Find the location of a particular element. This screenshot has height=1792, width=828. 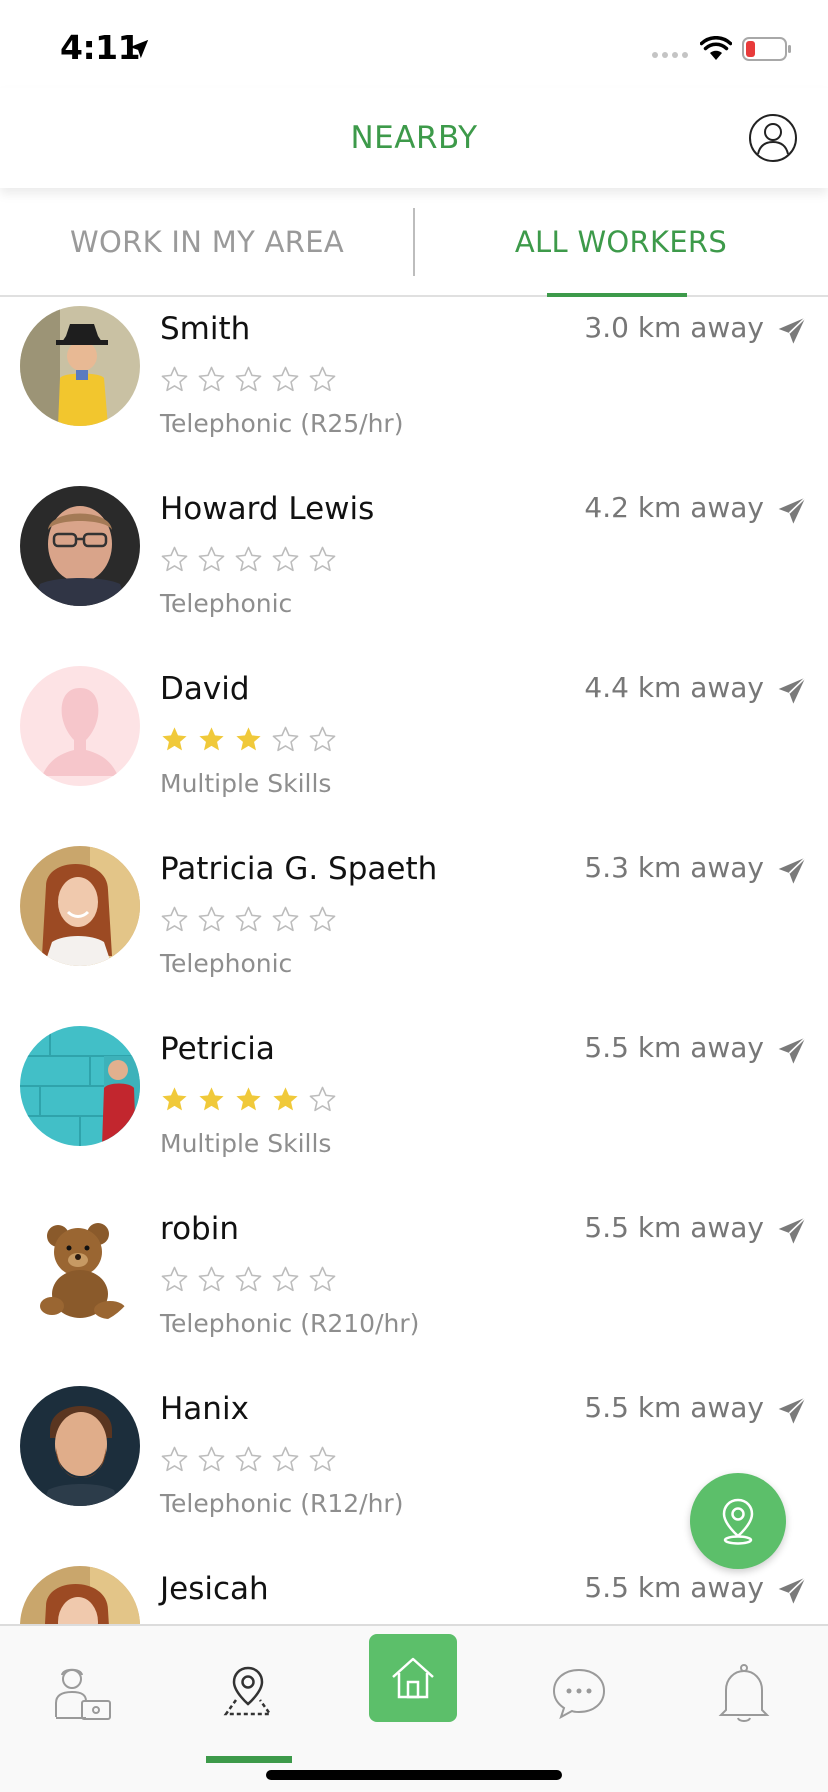

tab-work-in-my-area: WORK IN MY AREA is located at coordinates (207, 241).